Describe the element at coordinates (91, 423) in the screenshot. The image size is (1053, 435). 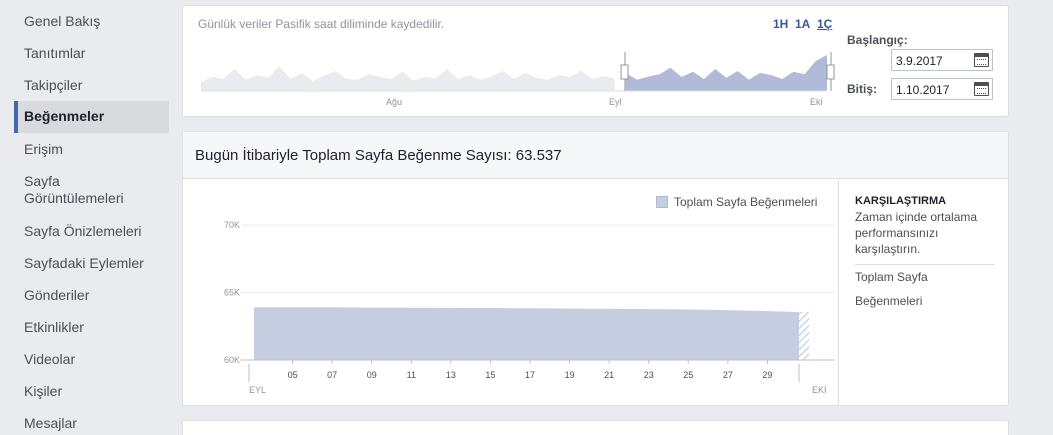
I see `sidebar-item-messages: Mesajlar` at that location.